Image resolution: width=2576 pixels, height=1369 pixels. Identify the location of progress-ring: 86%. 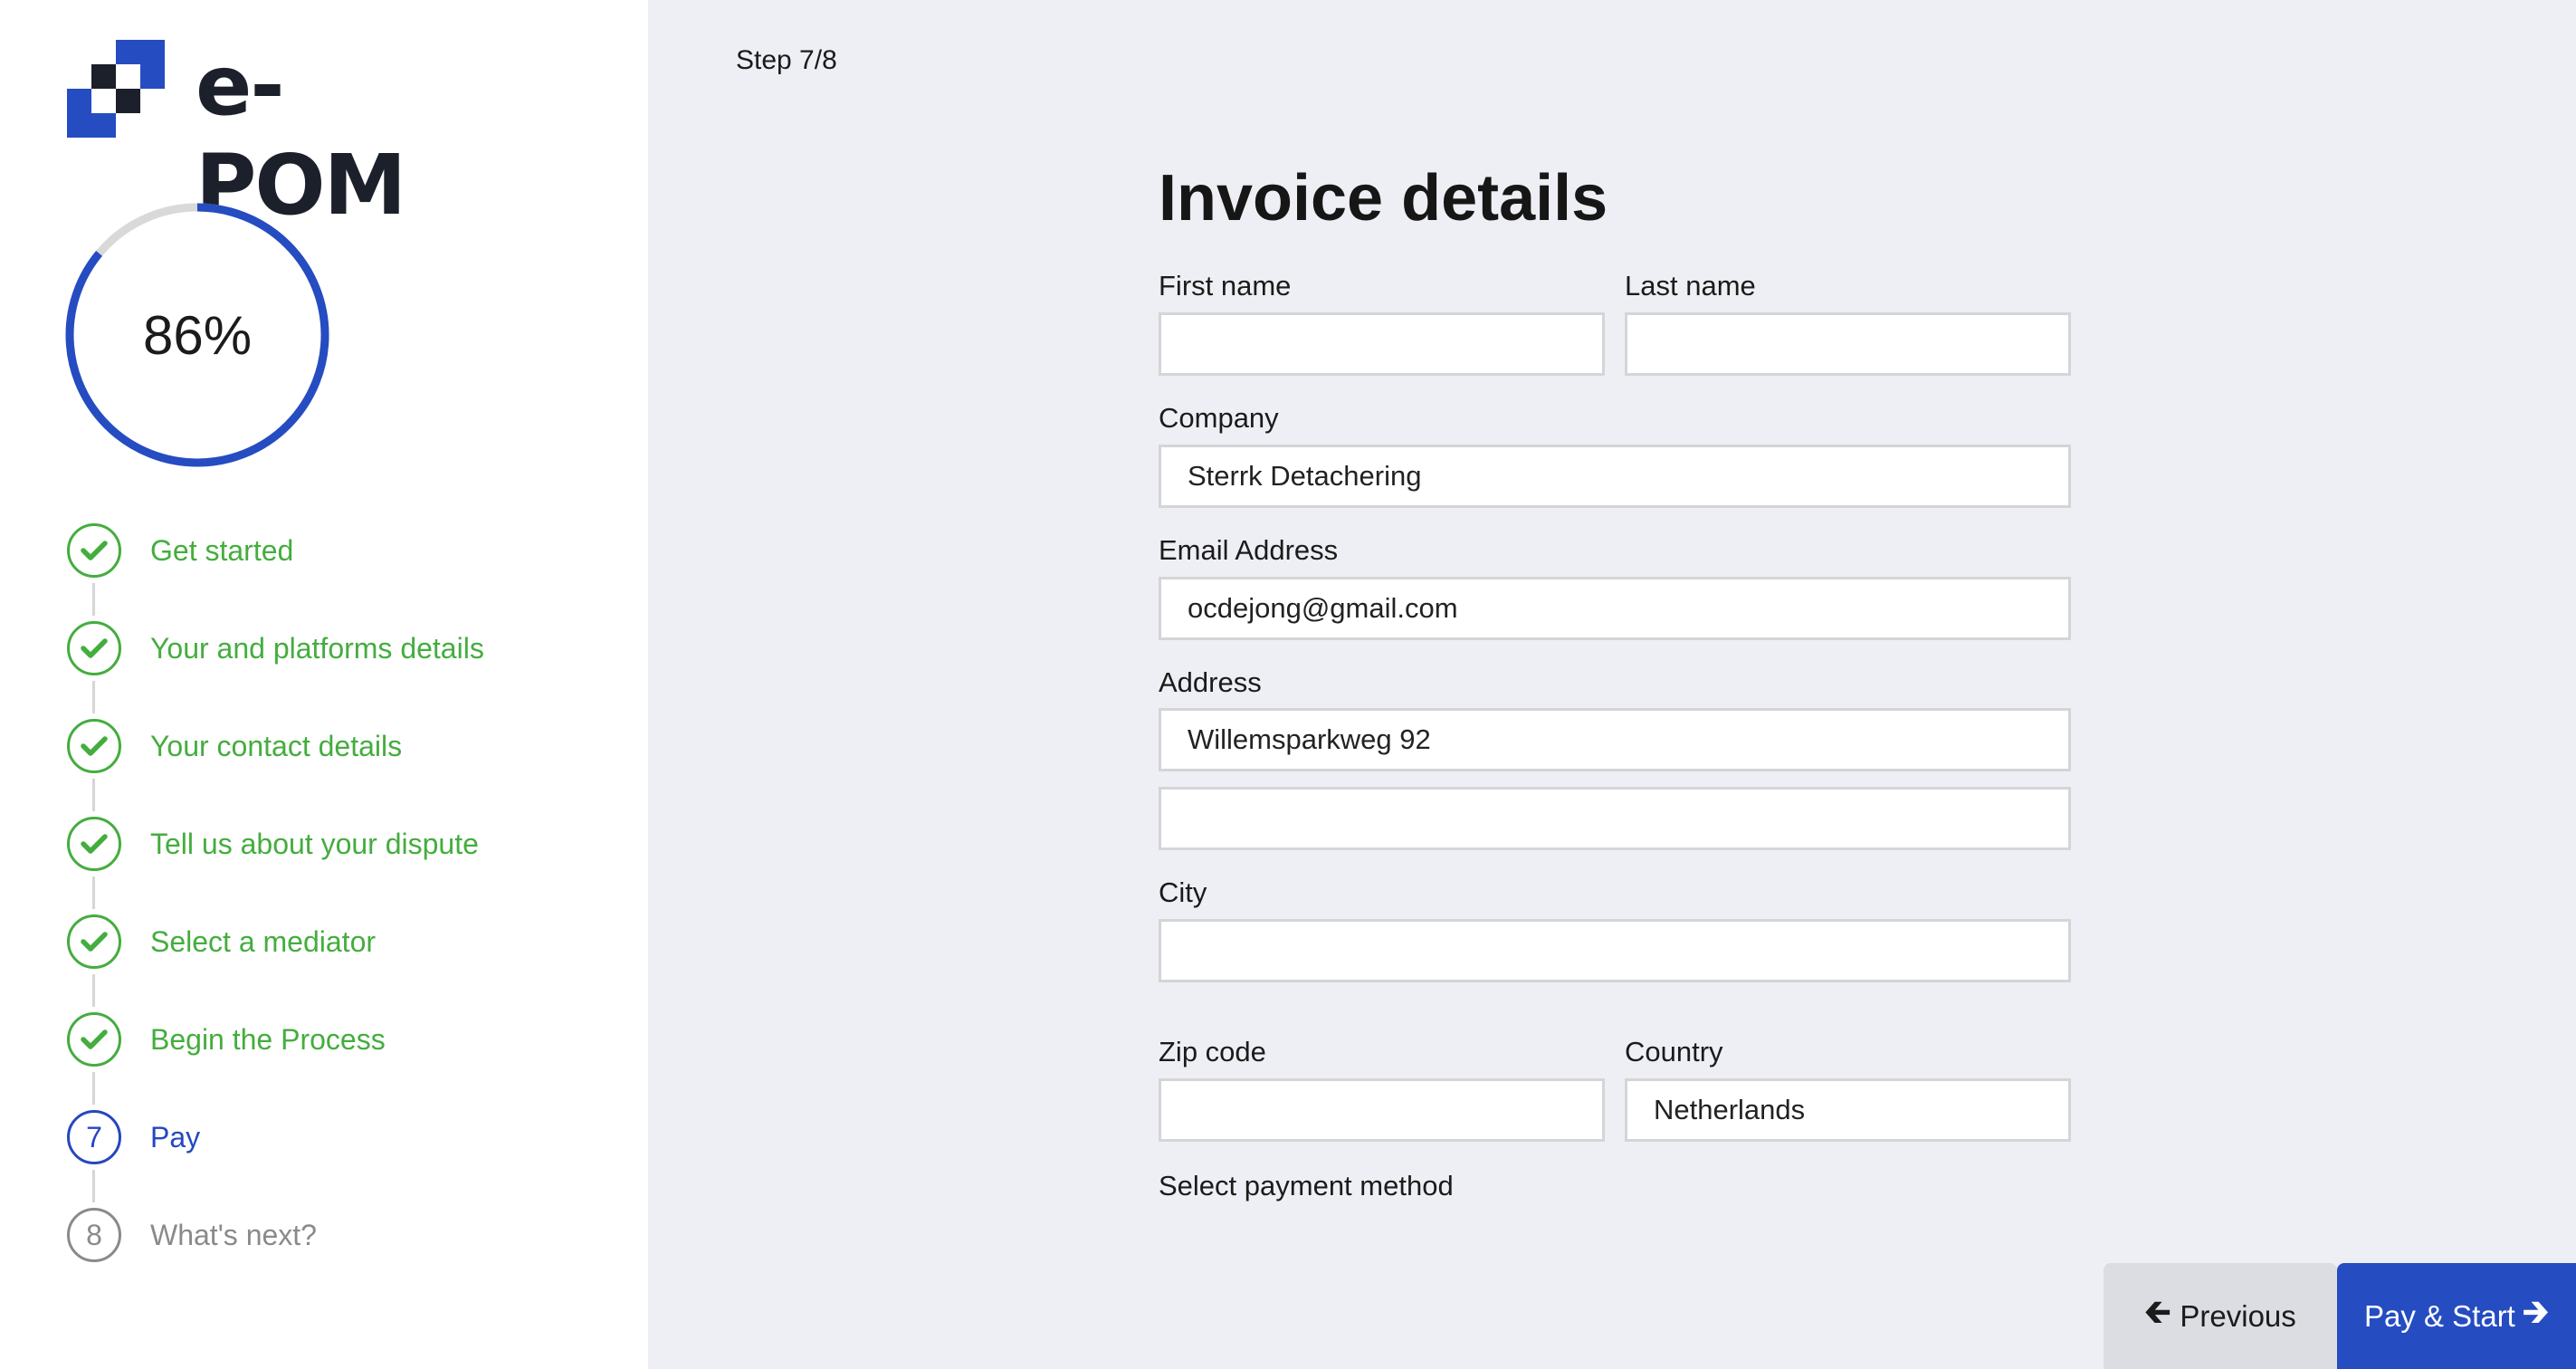
(197, 335).